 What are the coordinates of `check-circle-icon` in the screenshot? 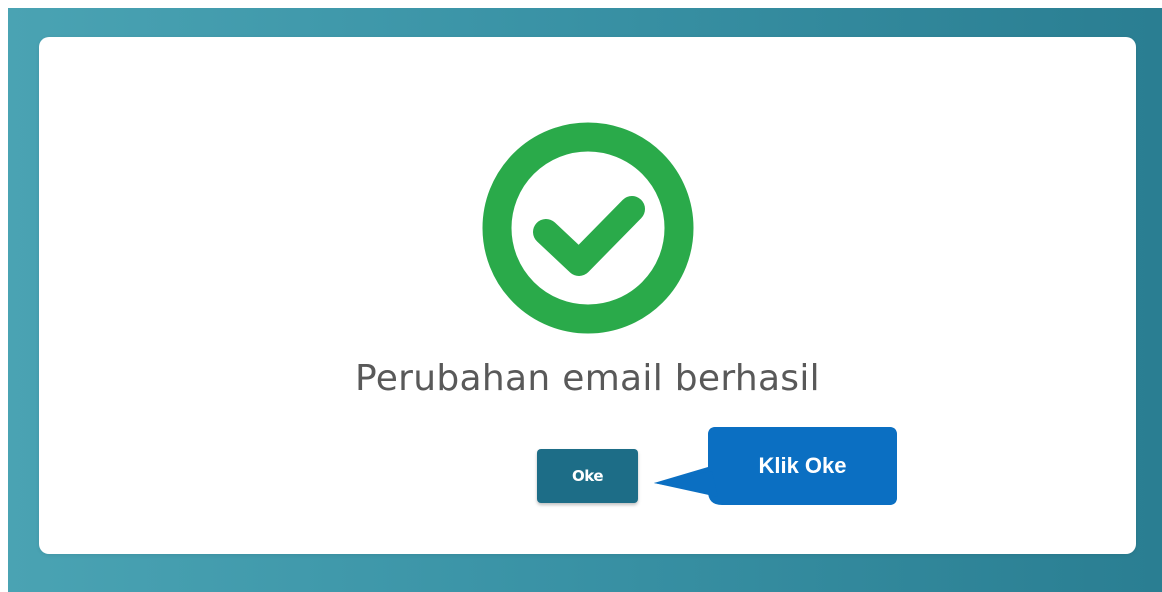 It's located at (588, 228).